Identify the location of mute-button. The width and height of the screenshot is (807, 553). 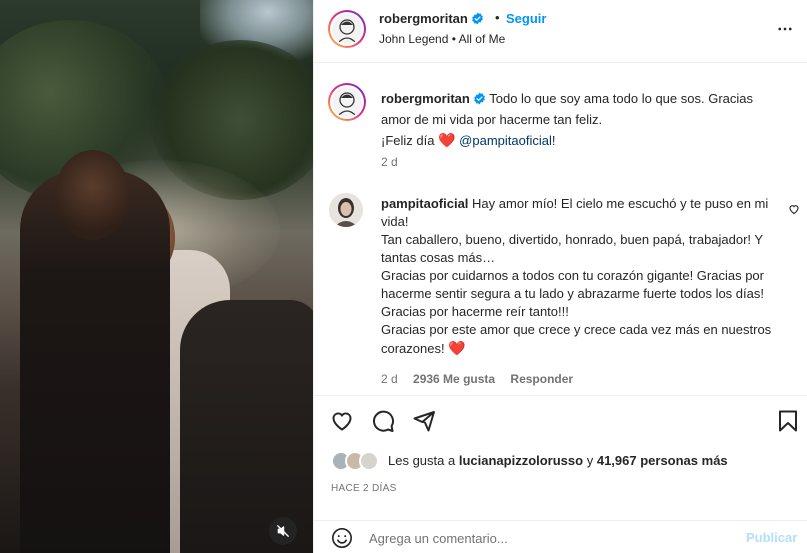
(283, 531).